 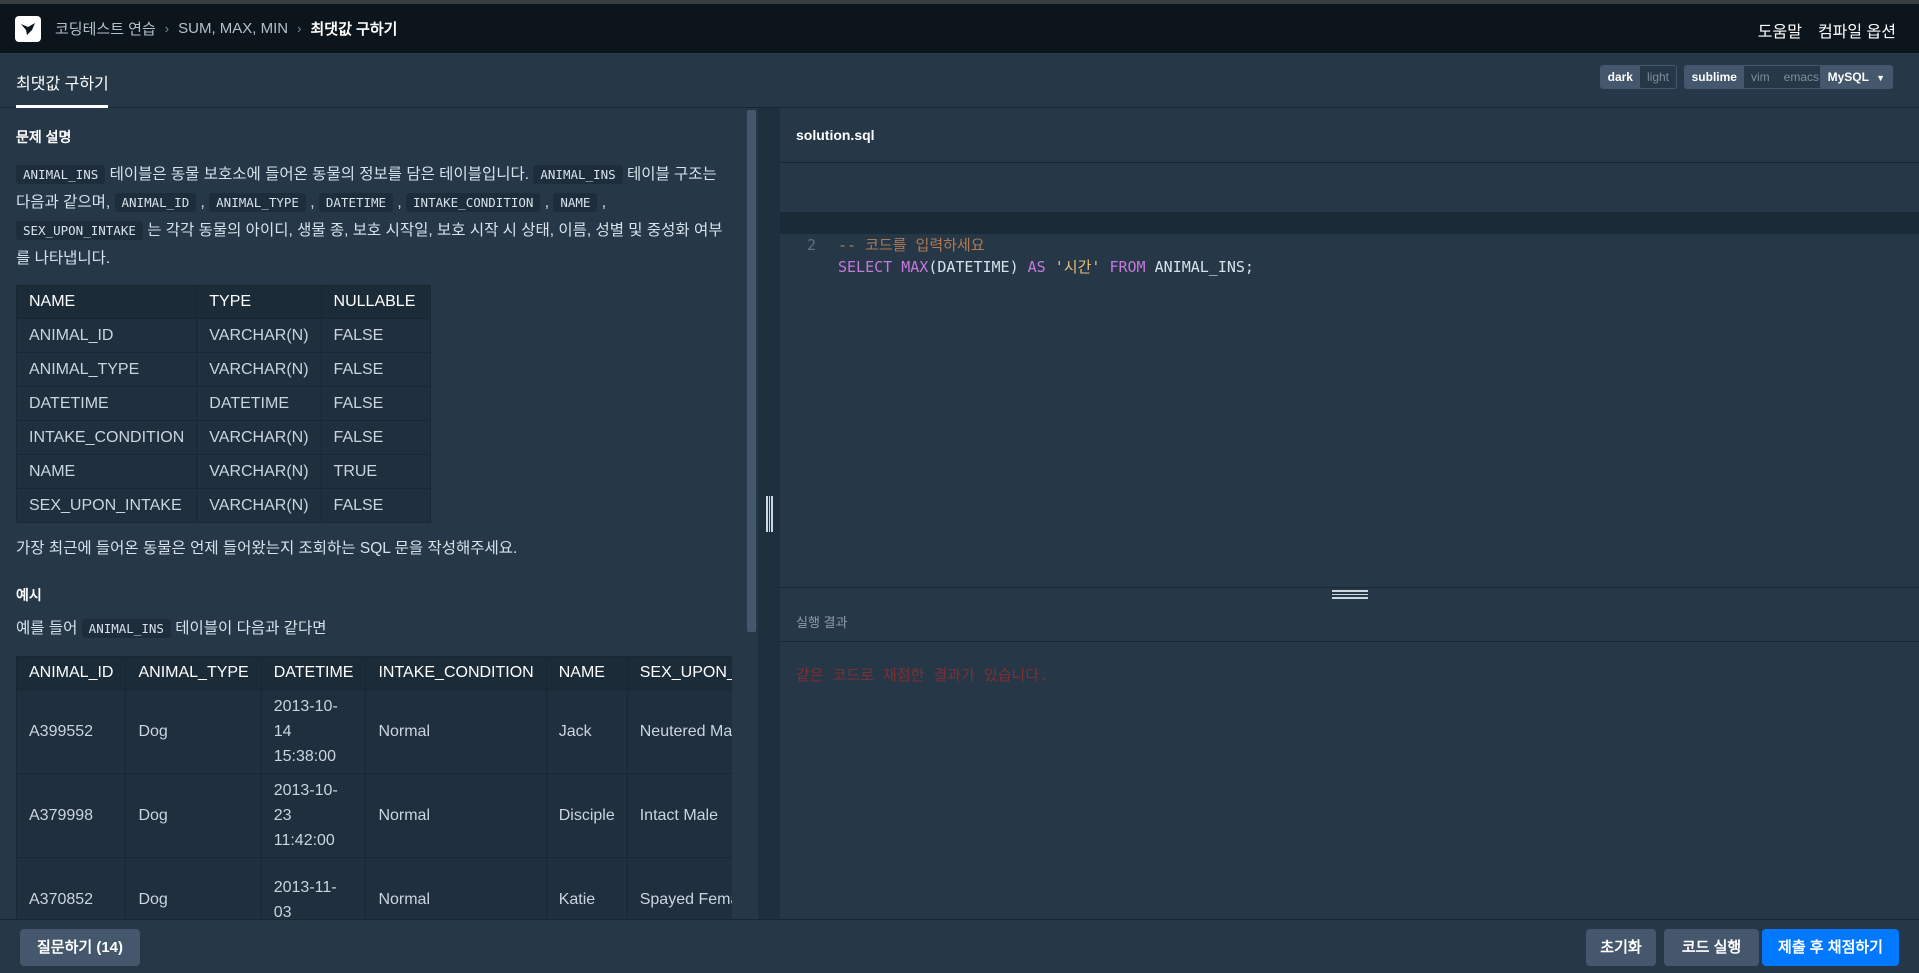 I want to click on table-row: DATETIME DATETIME FALSE, so click(x=223, y=403).